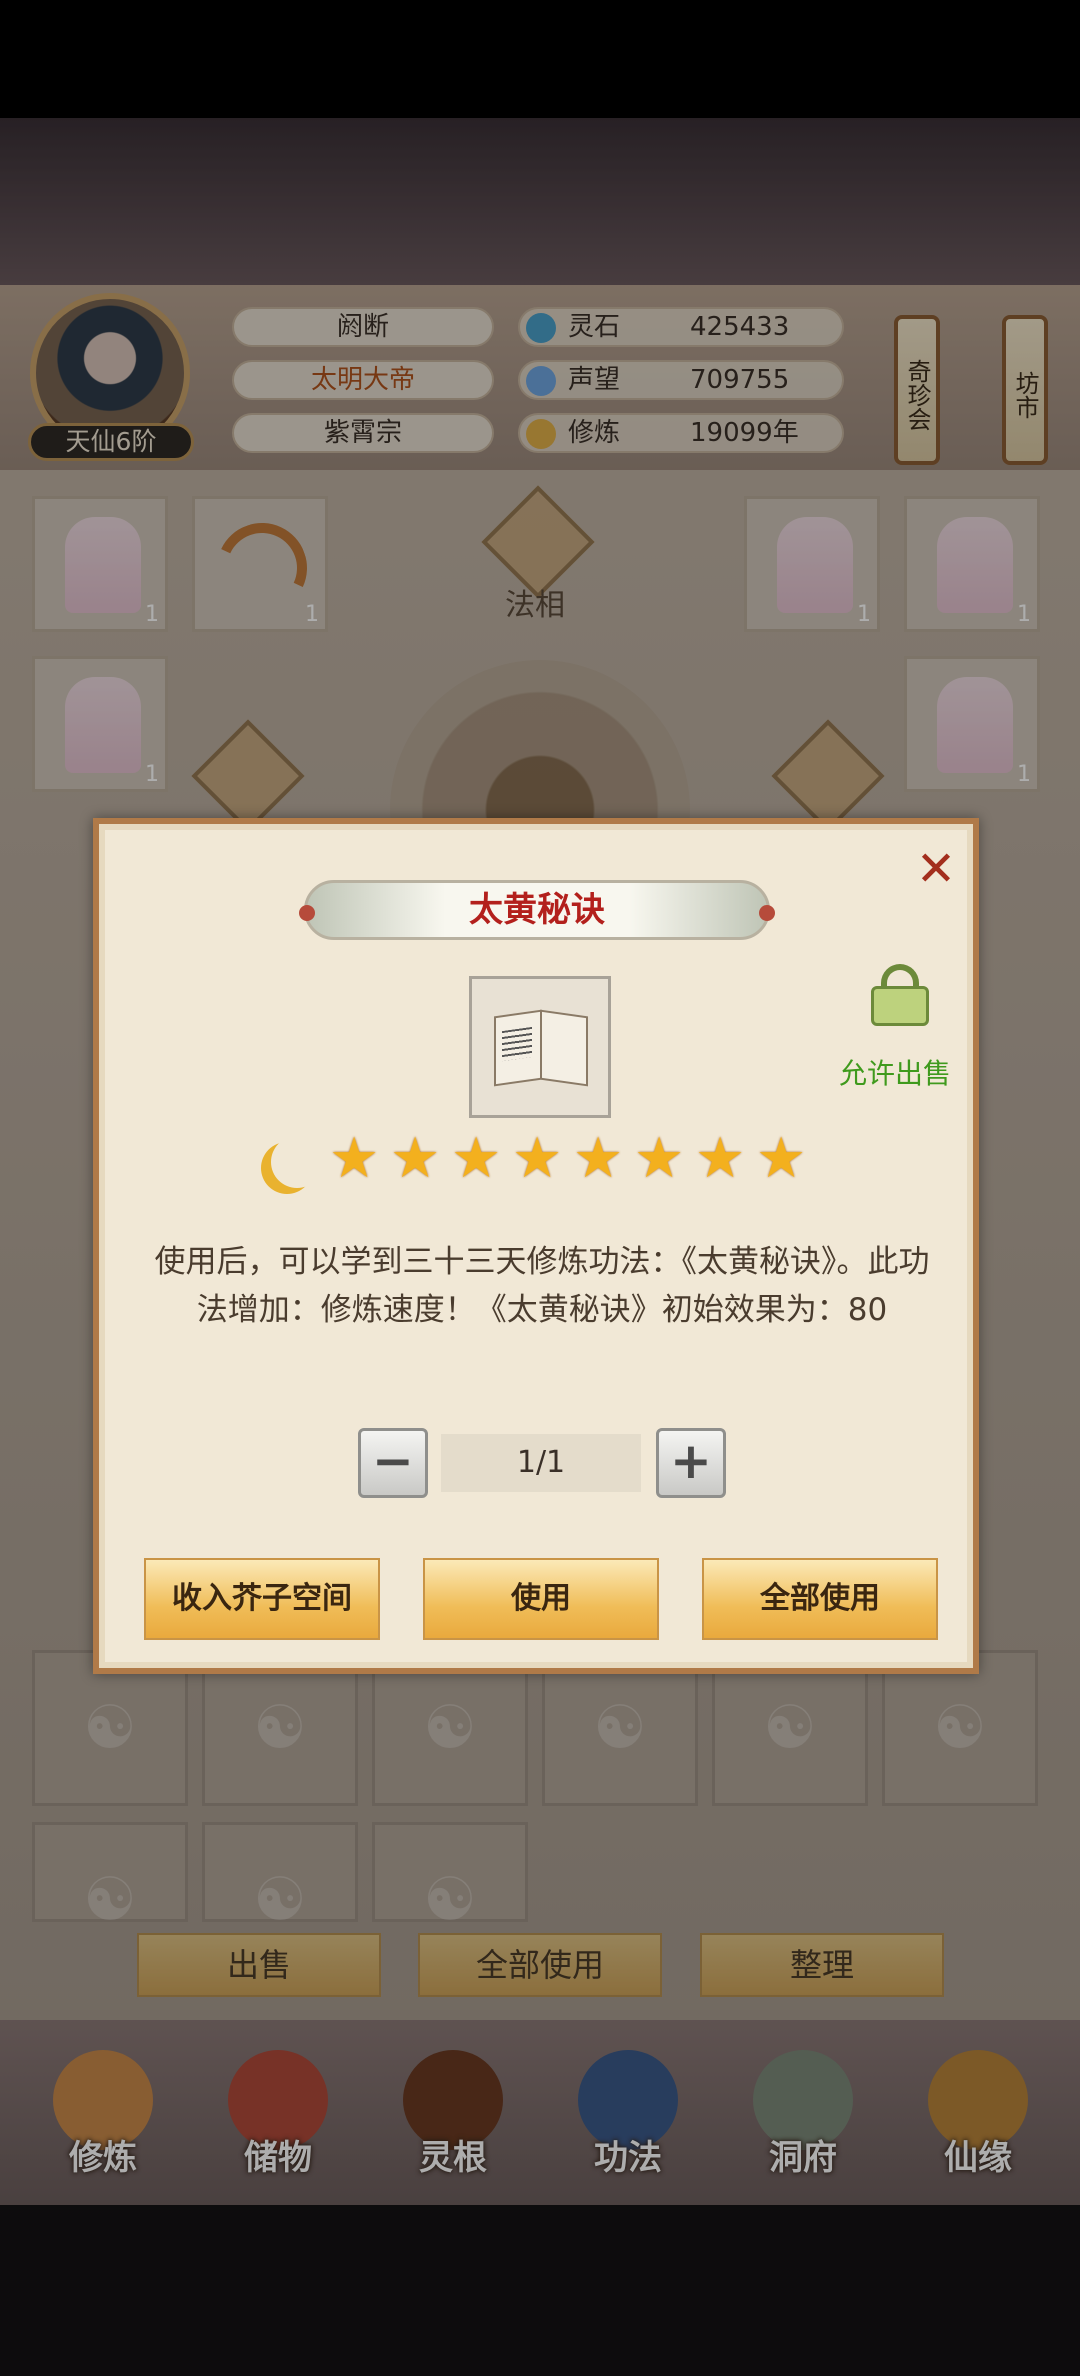 Image resolution: width=1080 pixels, height=2376 pixels. I want to click on status-bar-area, so click(540, 59).